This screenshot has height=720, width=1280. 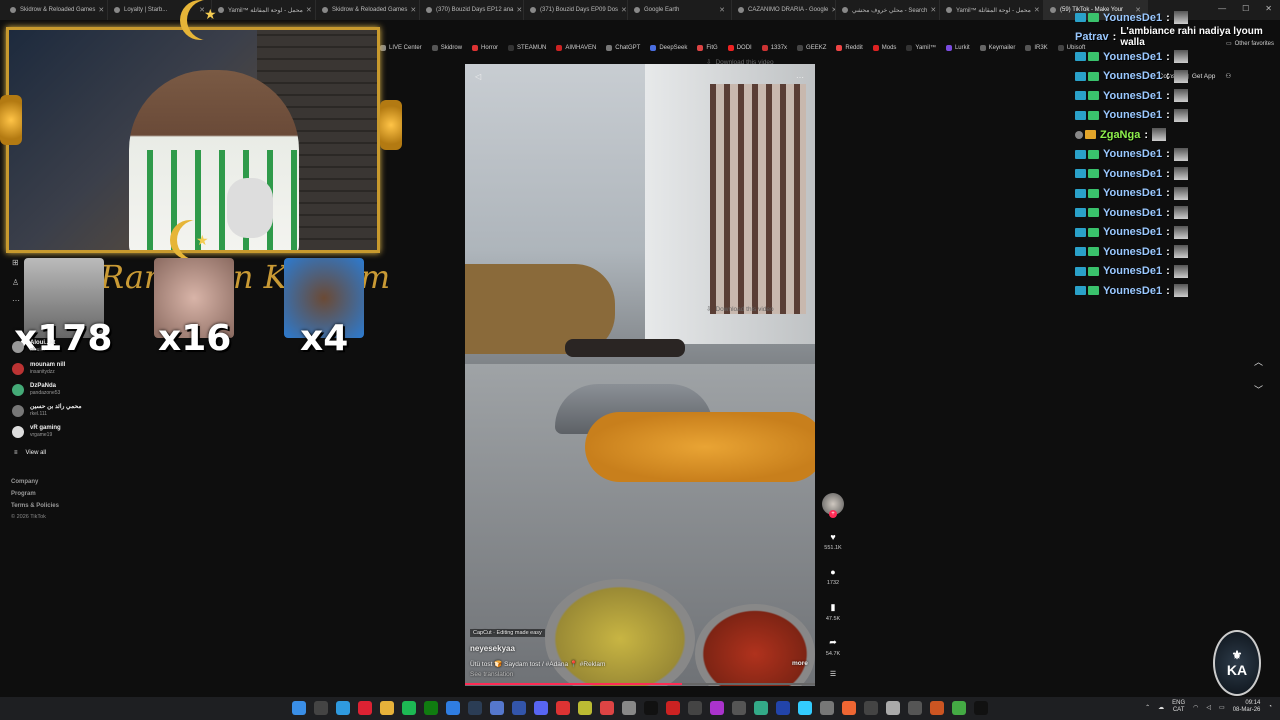 I want to click on bookmark-item: Yamil™, so click(x=921, y=47).